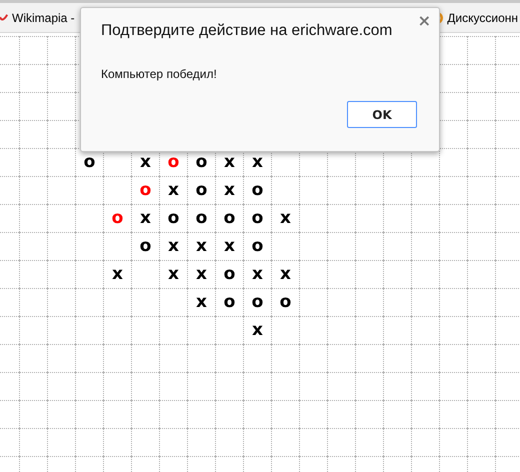  What do you see at coordinates (482, 17) in the screenshot?
I see `bookmark-link: Дискуссионн` at bounding box center [482, 17].